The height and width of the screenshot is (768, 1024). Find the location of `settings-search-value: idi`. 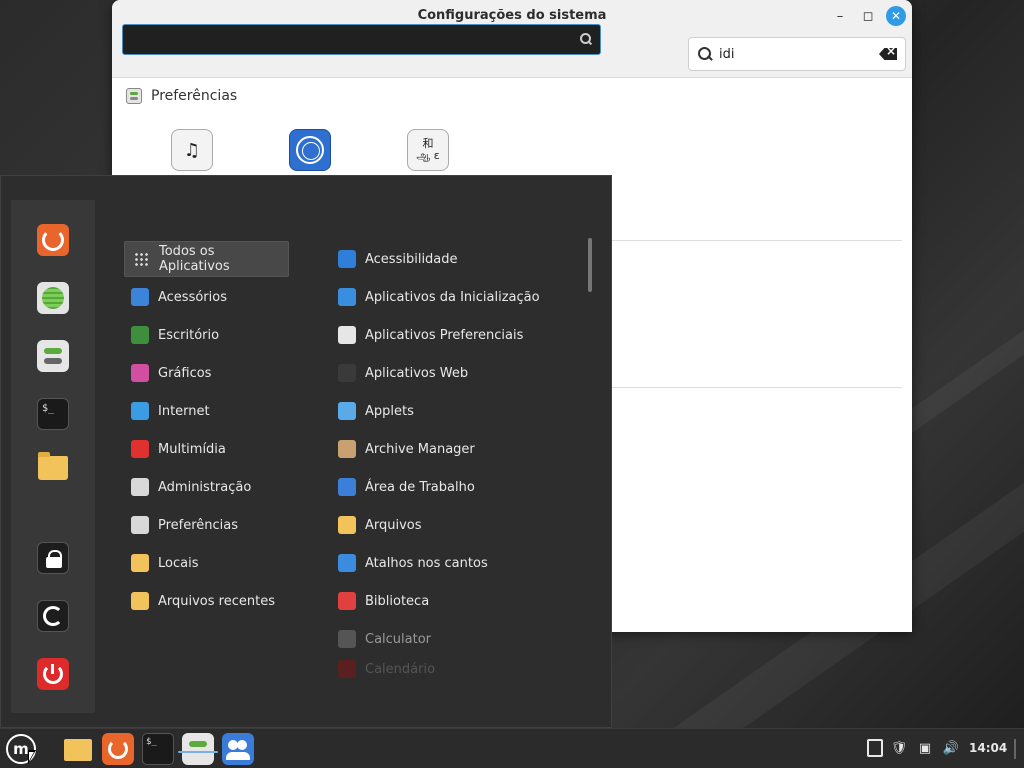

settings-search-value: idi is located at coordinates (799, 54).